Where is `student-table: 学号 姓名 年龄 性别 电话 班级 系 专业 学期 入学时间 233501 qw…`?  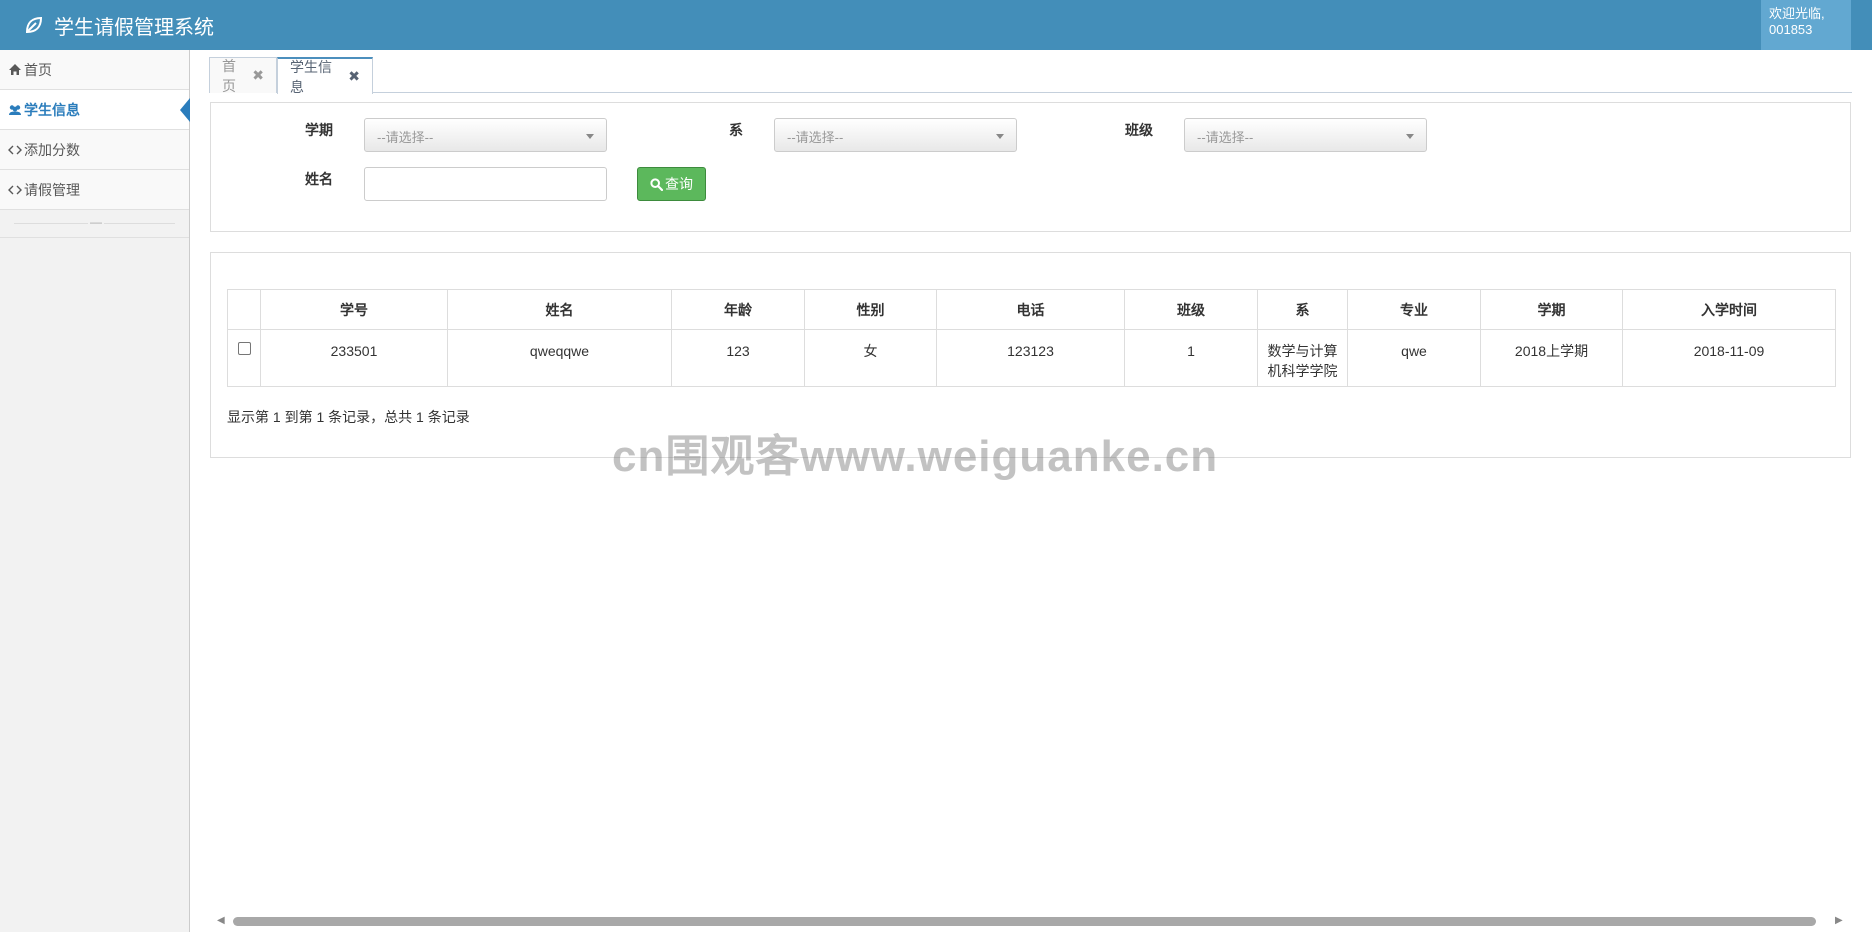
student-table: 学号 姓名 年龄 性别 电话 班级 系 专业 学期 入学时间 233501 qw… is located at coordinates (1031, 338).